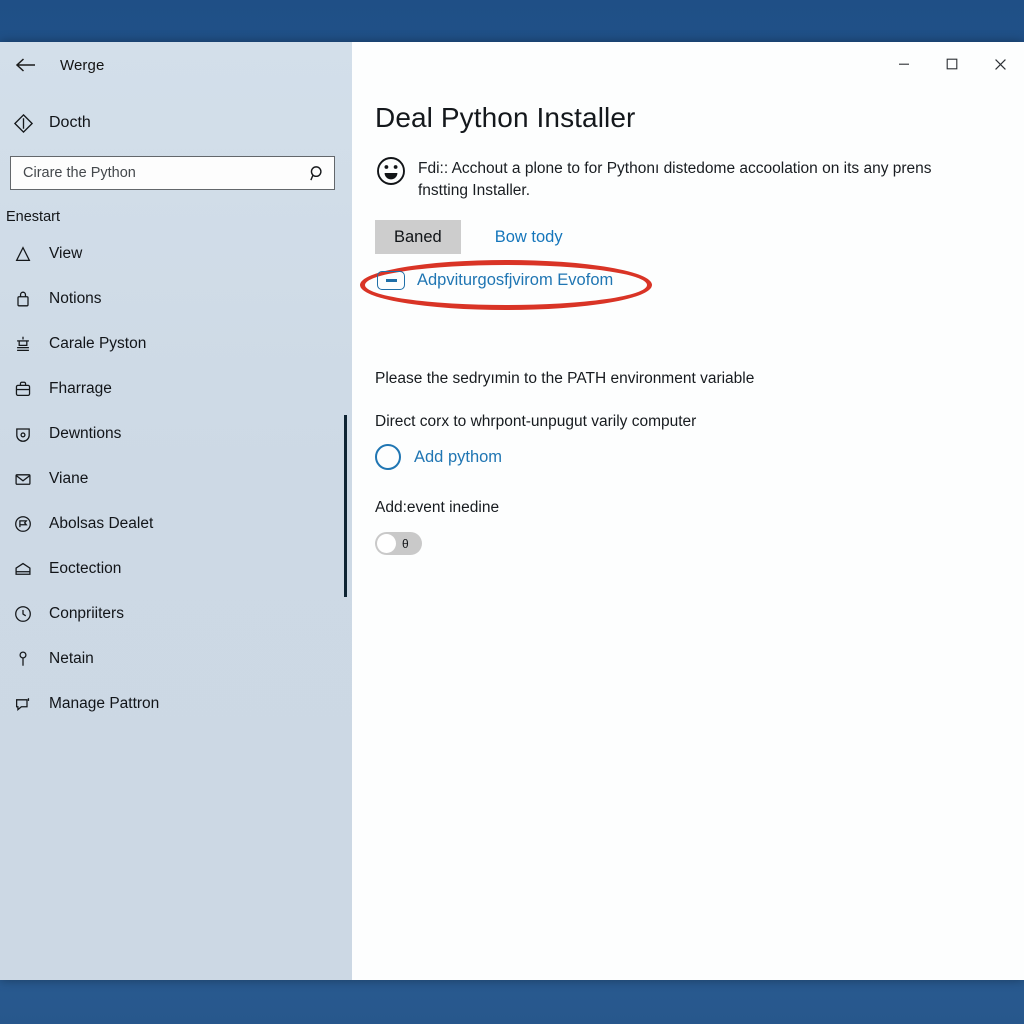 The image size is (1024, 1024). Describe the element at coordinates (70, 122) in the screenshot. I see `sidebar-account-label: Docth` at that location.